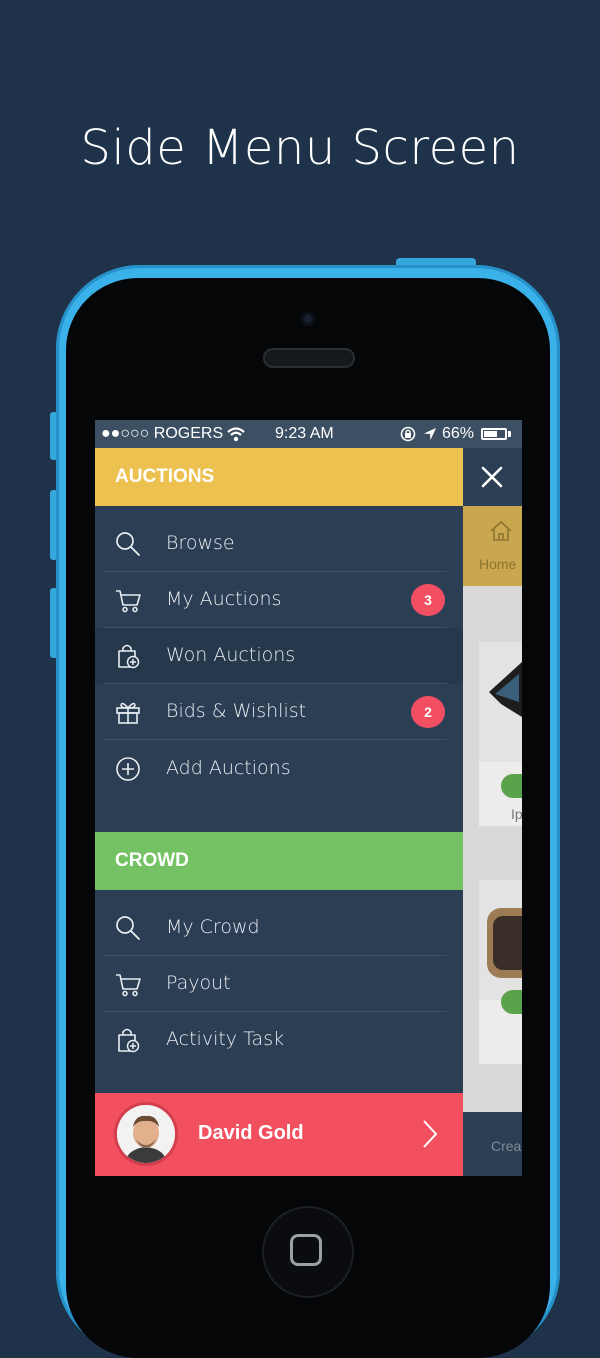  I want to click on carrier-label: ●●○○○ ROGERS, so click(162, 433).